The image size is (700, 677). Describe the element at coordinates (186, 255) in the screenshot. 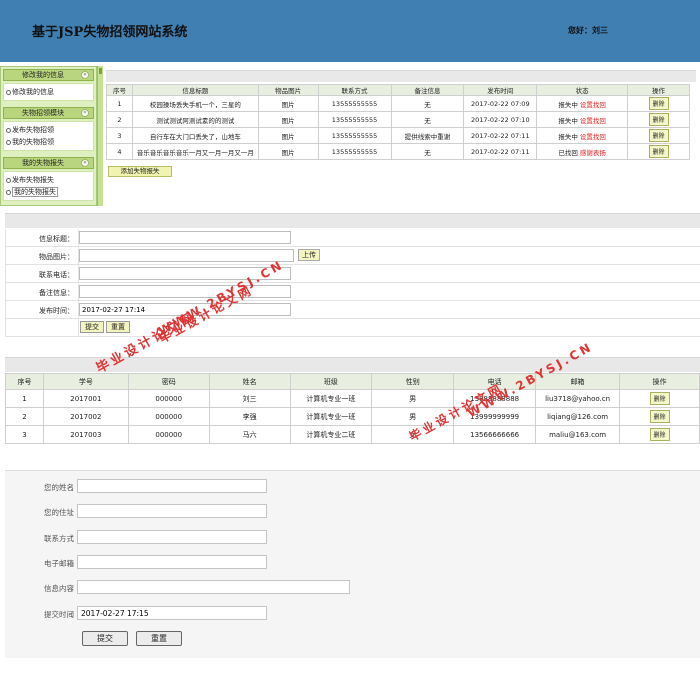

I see `image-input` at that location.